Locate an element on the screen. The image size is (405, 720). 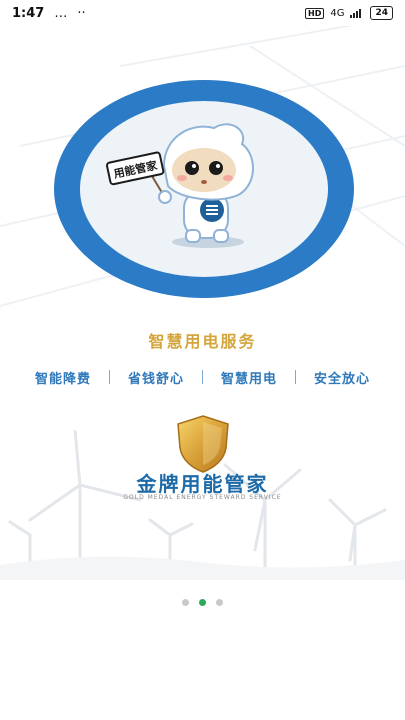
status-bar: 1:47 … ·· HD 4G 24 is located at coordinates (202, 13).